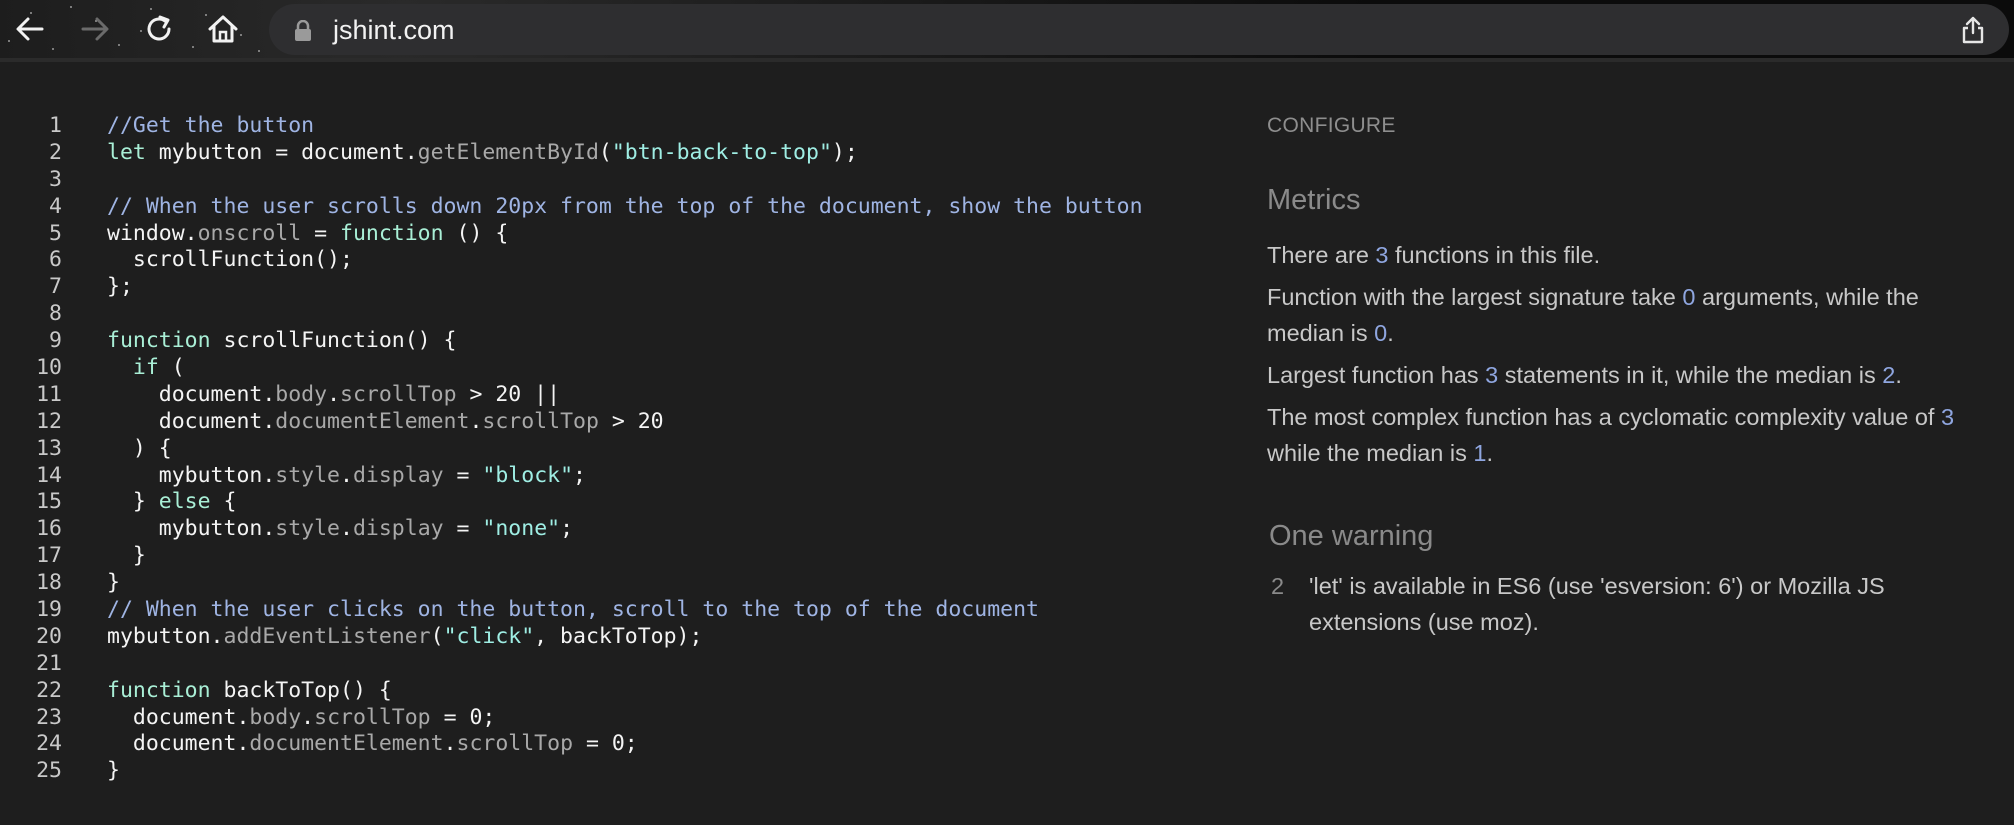 The width and height of the screenshot is (2014, 825). Describe the element at coordinates (1007, 60) in the screenshot. I see `toolbar-divider` at that location.